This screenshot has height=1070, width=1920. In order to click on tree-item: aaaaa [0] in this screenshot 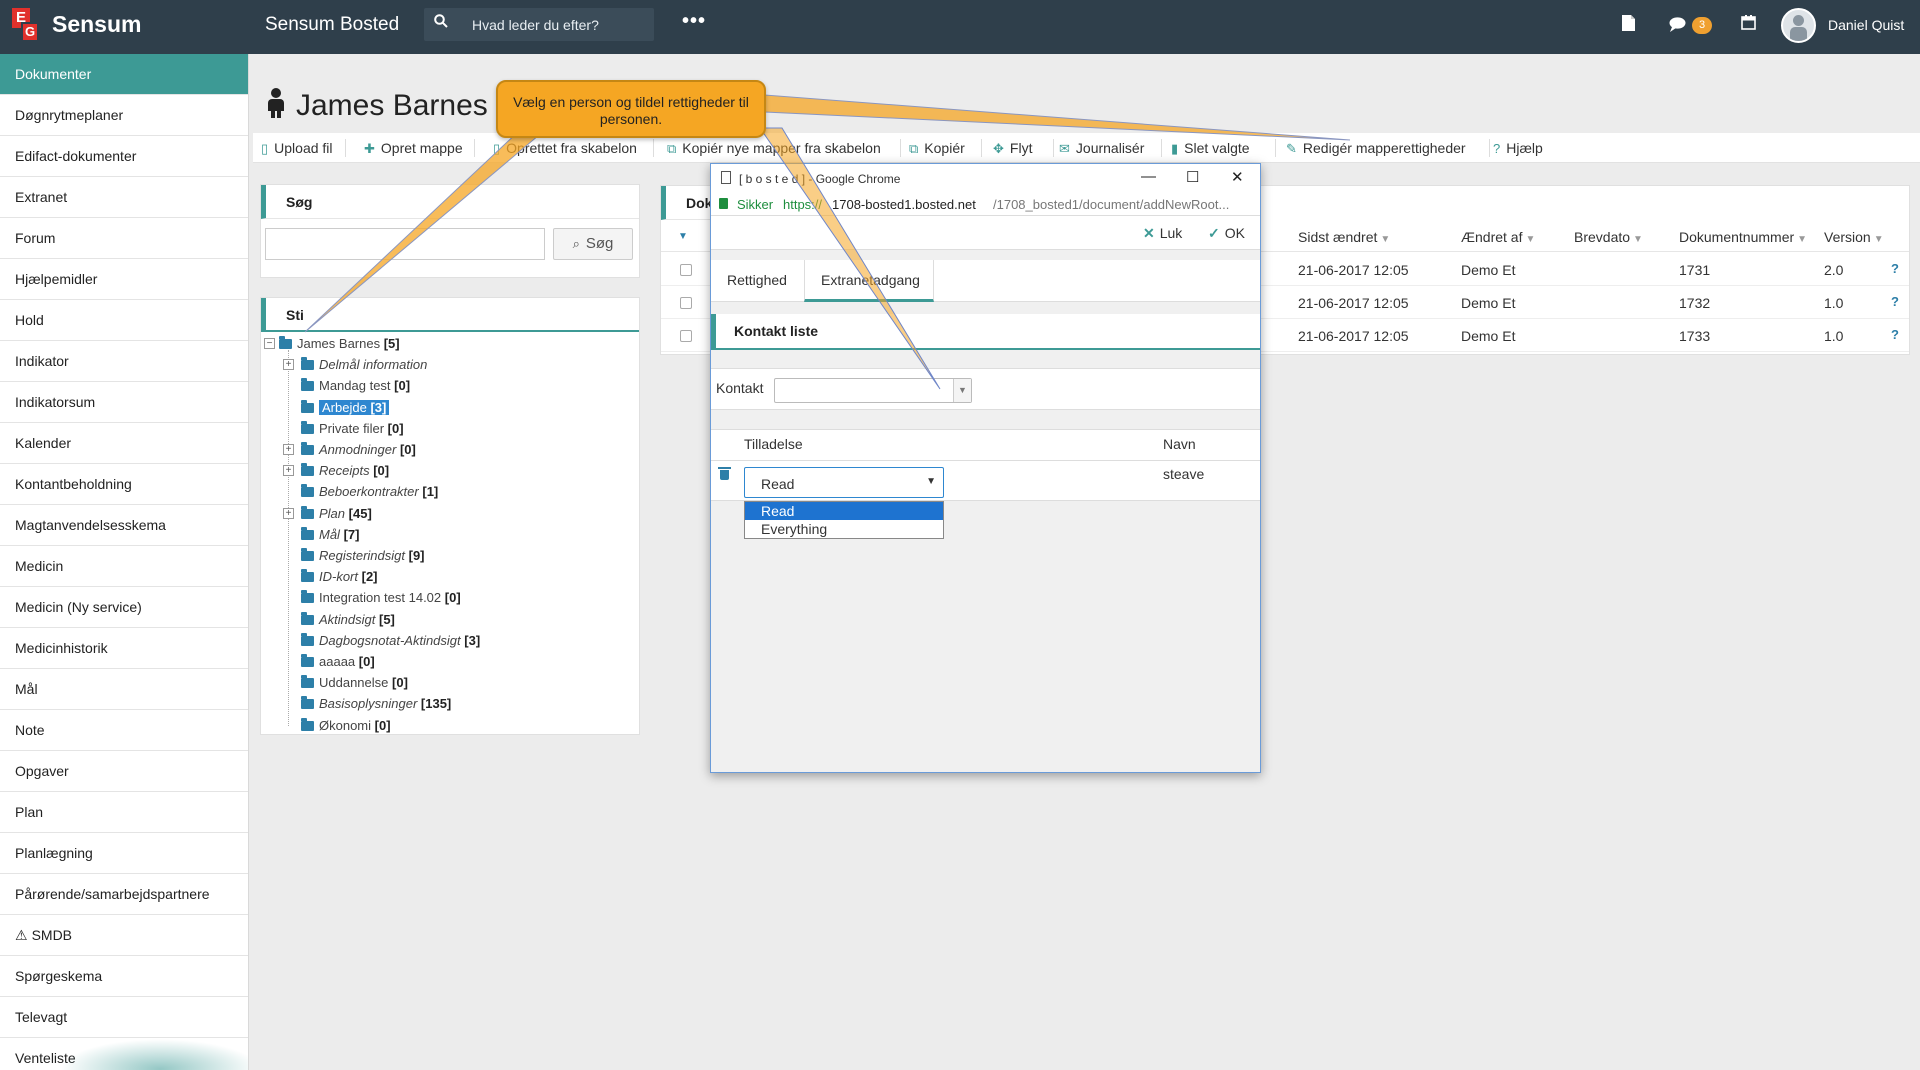, I will do `click(338, 662)`.